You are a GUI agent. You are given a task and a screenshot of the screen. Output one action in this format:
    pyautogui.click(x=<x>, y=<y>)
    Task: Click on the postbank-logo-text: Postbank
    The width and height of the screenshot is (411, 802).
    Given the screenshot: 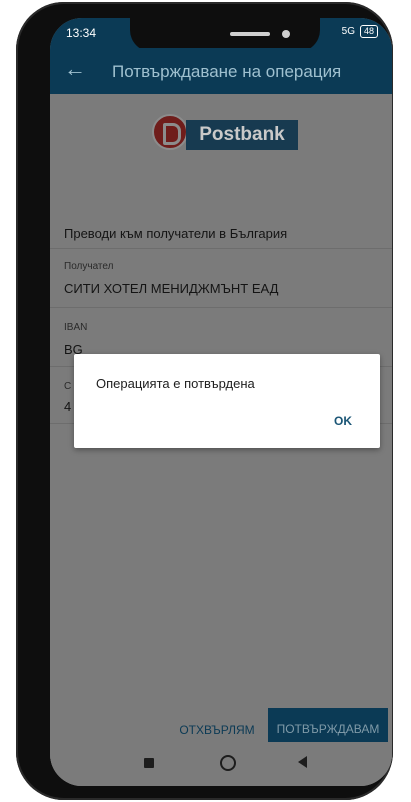 What is the action you would take?
    pyautogui.click(x=242, y=135)
    